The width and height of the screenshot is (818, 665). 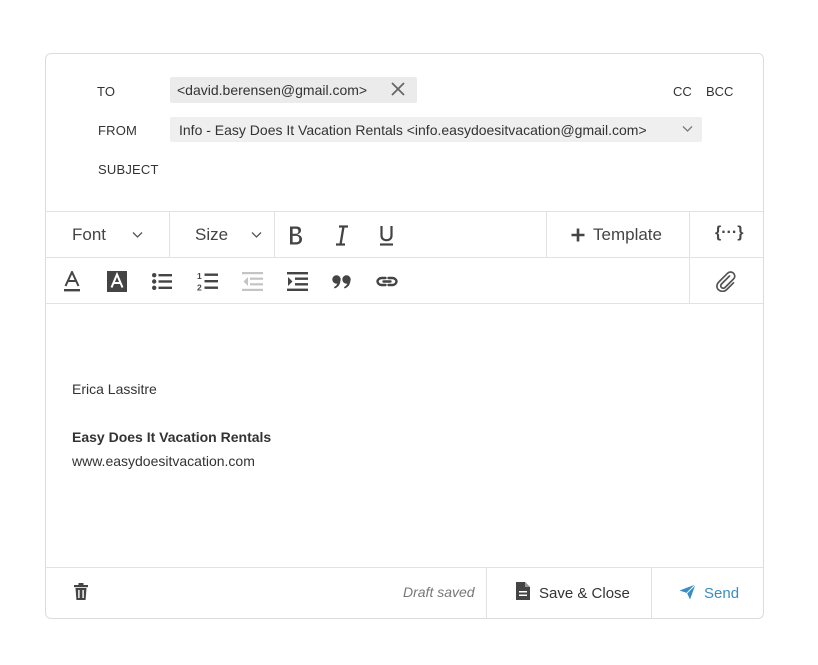 I want to click on svg-text: 2, so click(x=199, y=288).